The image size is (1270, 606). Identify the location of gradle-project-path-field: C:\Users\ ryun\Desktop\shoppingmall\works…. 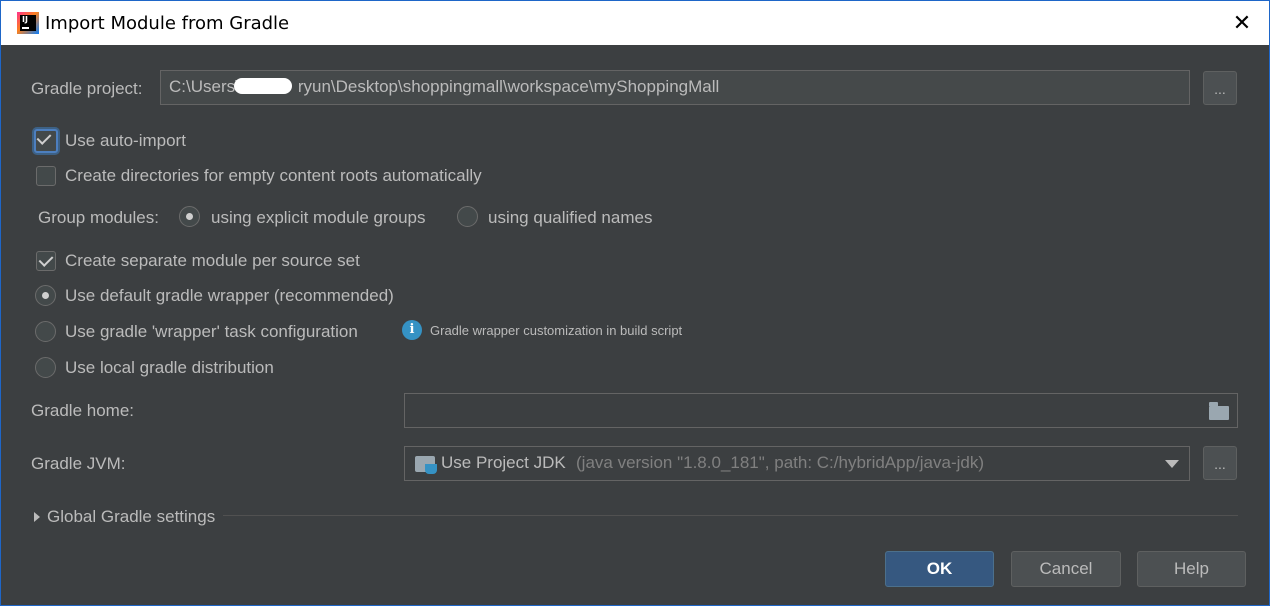
(675, 87).